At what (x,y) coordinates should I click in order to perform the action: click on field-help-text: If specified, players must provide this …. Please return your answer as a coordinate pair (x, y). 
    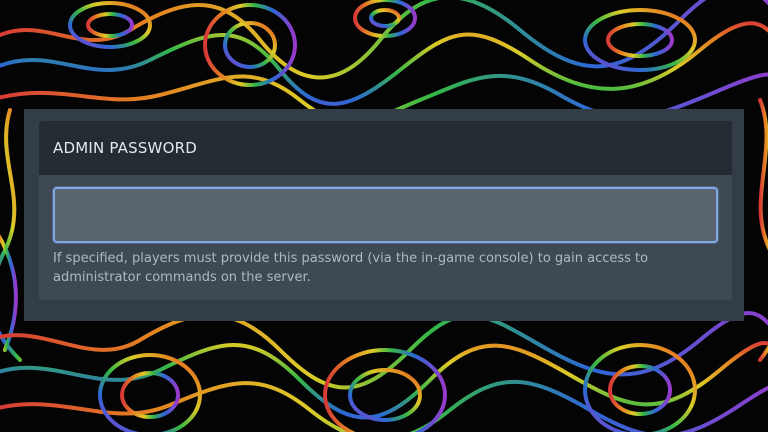
    Looking at the image, I should click on (351, 268).